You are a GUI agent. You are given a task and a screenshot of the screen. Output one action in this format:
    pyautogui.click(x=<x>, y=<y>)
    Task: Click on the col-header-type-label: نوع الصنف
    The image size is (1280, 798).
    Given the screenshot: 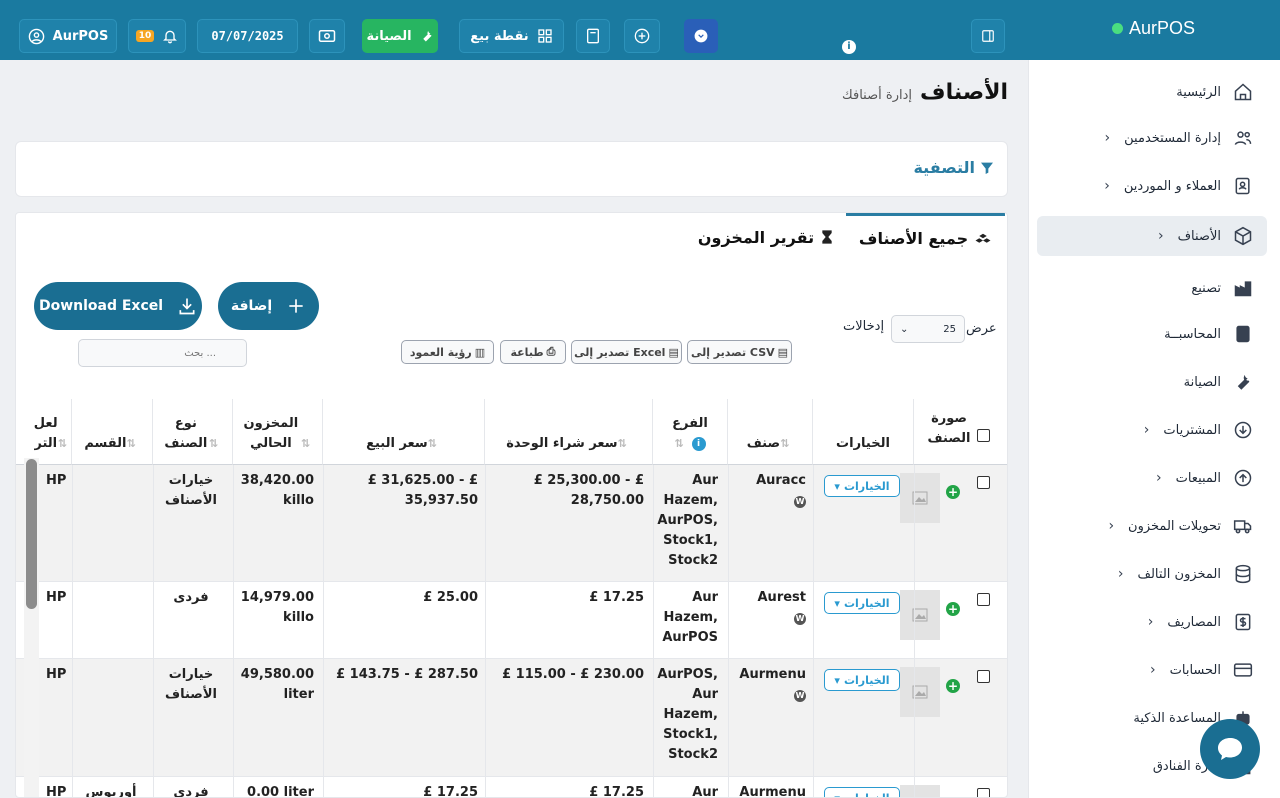 What is the action you would take?
    pyautogui.click(x=186, y=433)
    